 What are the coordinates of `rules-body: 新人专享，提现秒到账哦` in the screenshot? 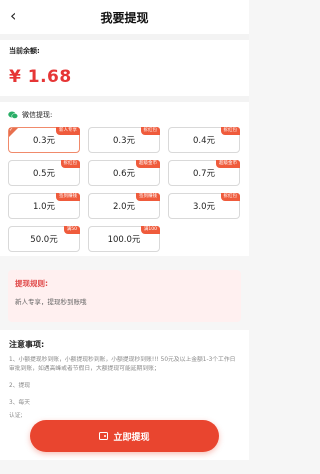 It's located at (51, 302).